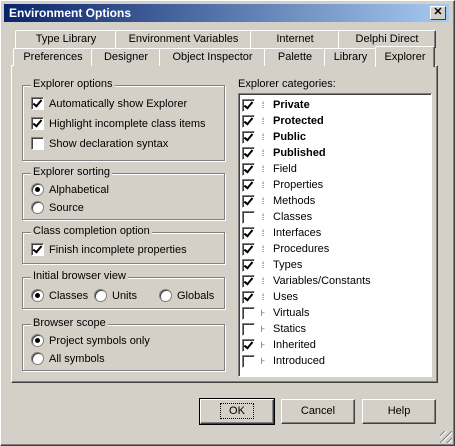 This screenshot has height=446, width=455. I want to click on show-declaration-syntax-label: Show declaration syntax, so click(109, 143).